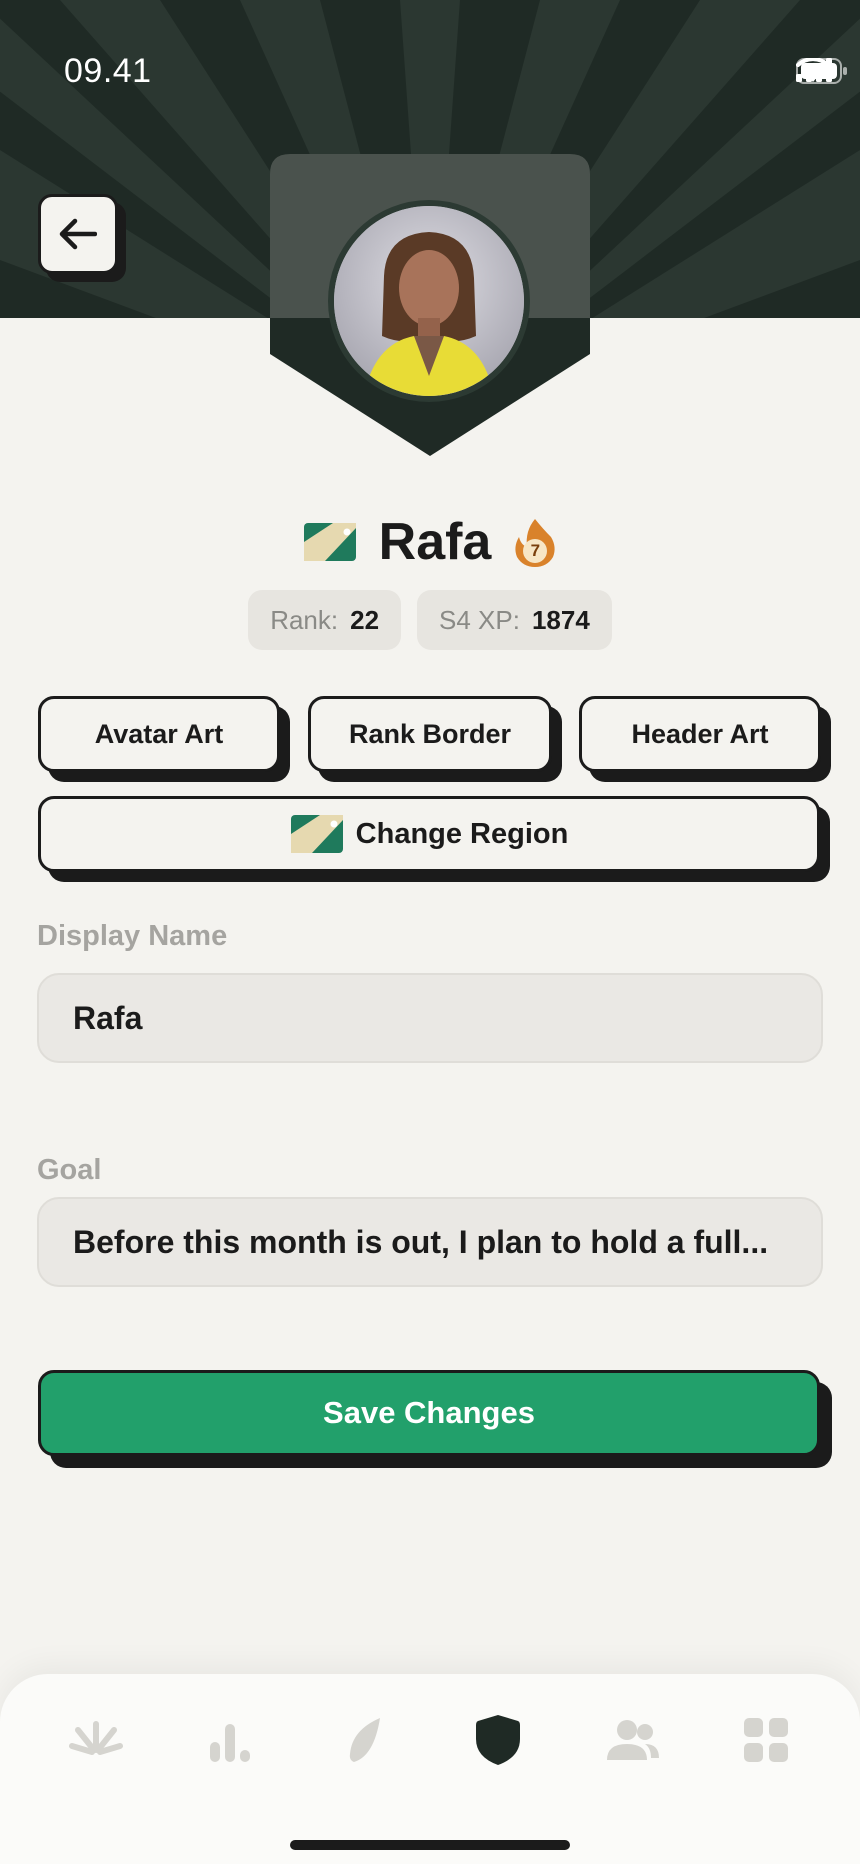  Describe the element at coordinates (429, 1413) in the screenshot. I see `save-button: Save Changes` at that location.